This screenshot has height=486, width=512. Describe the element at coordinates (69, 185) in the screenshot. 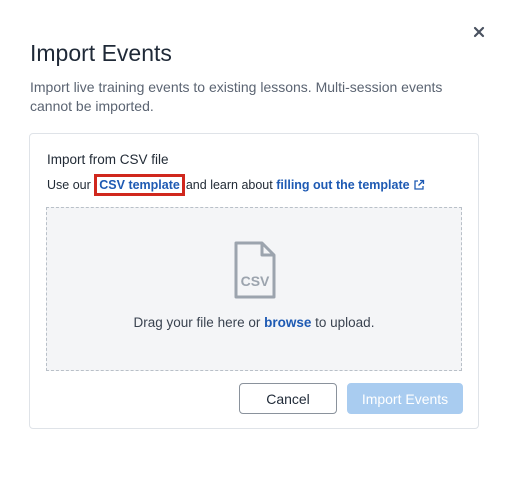

I see `instructions-prefix: Use our` at that location.